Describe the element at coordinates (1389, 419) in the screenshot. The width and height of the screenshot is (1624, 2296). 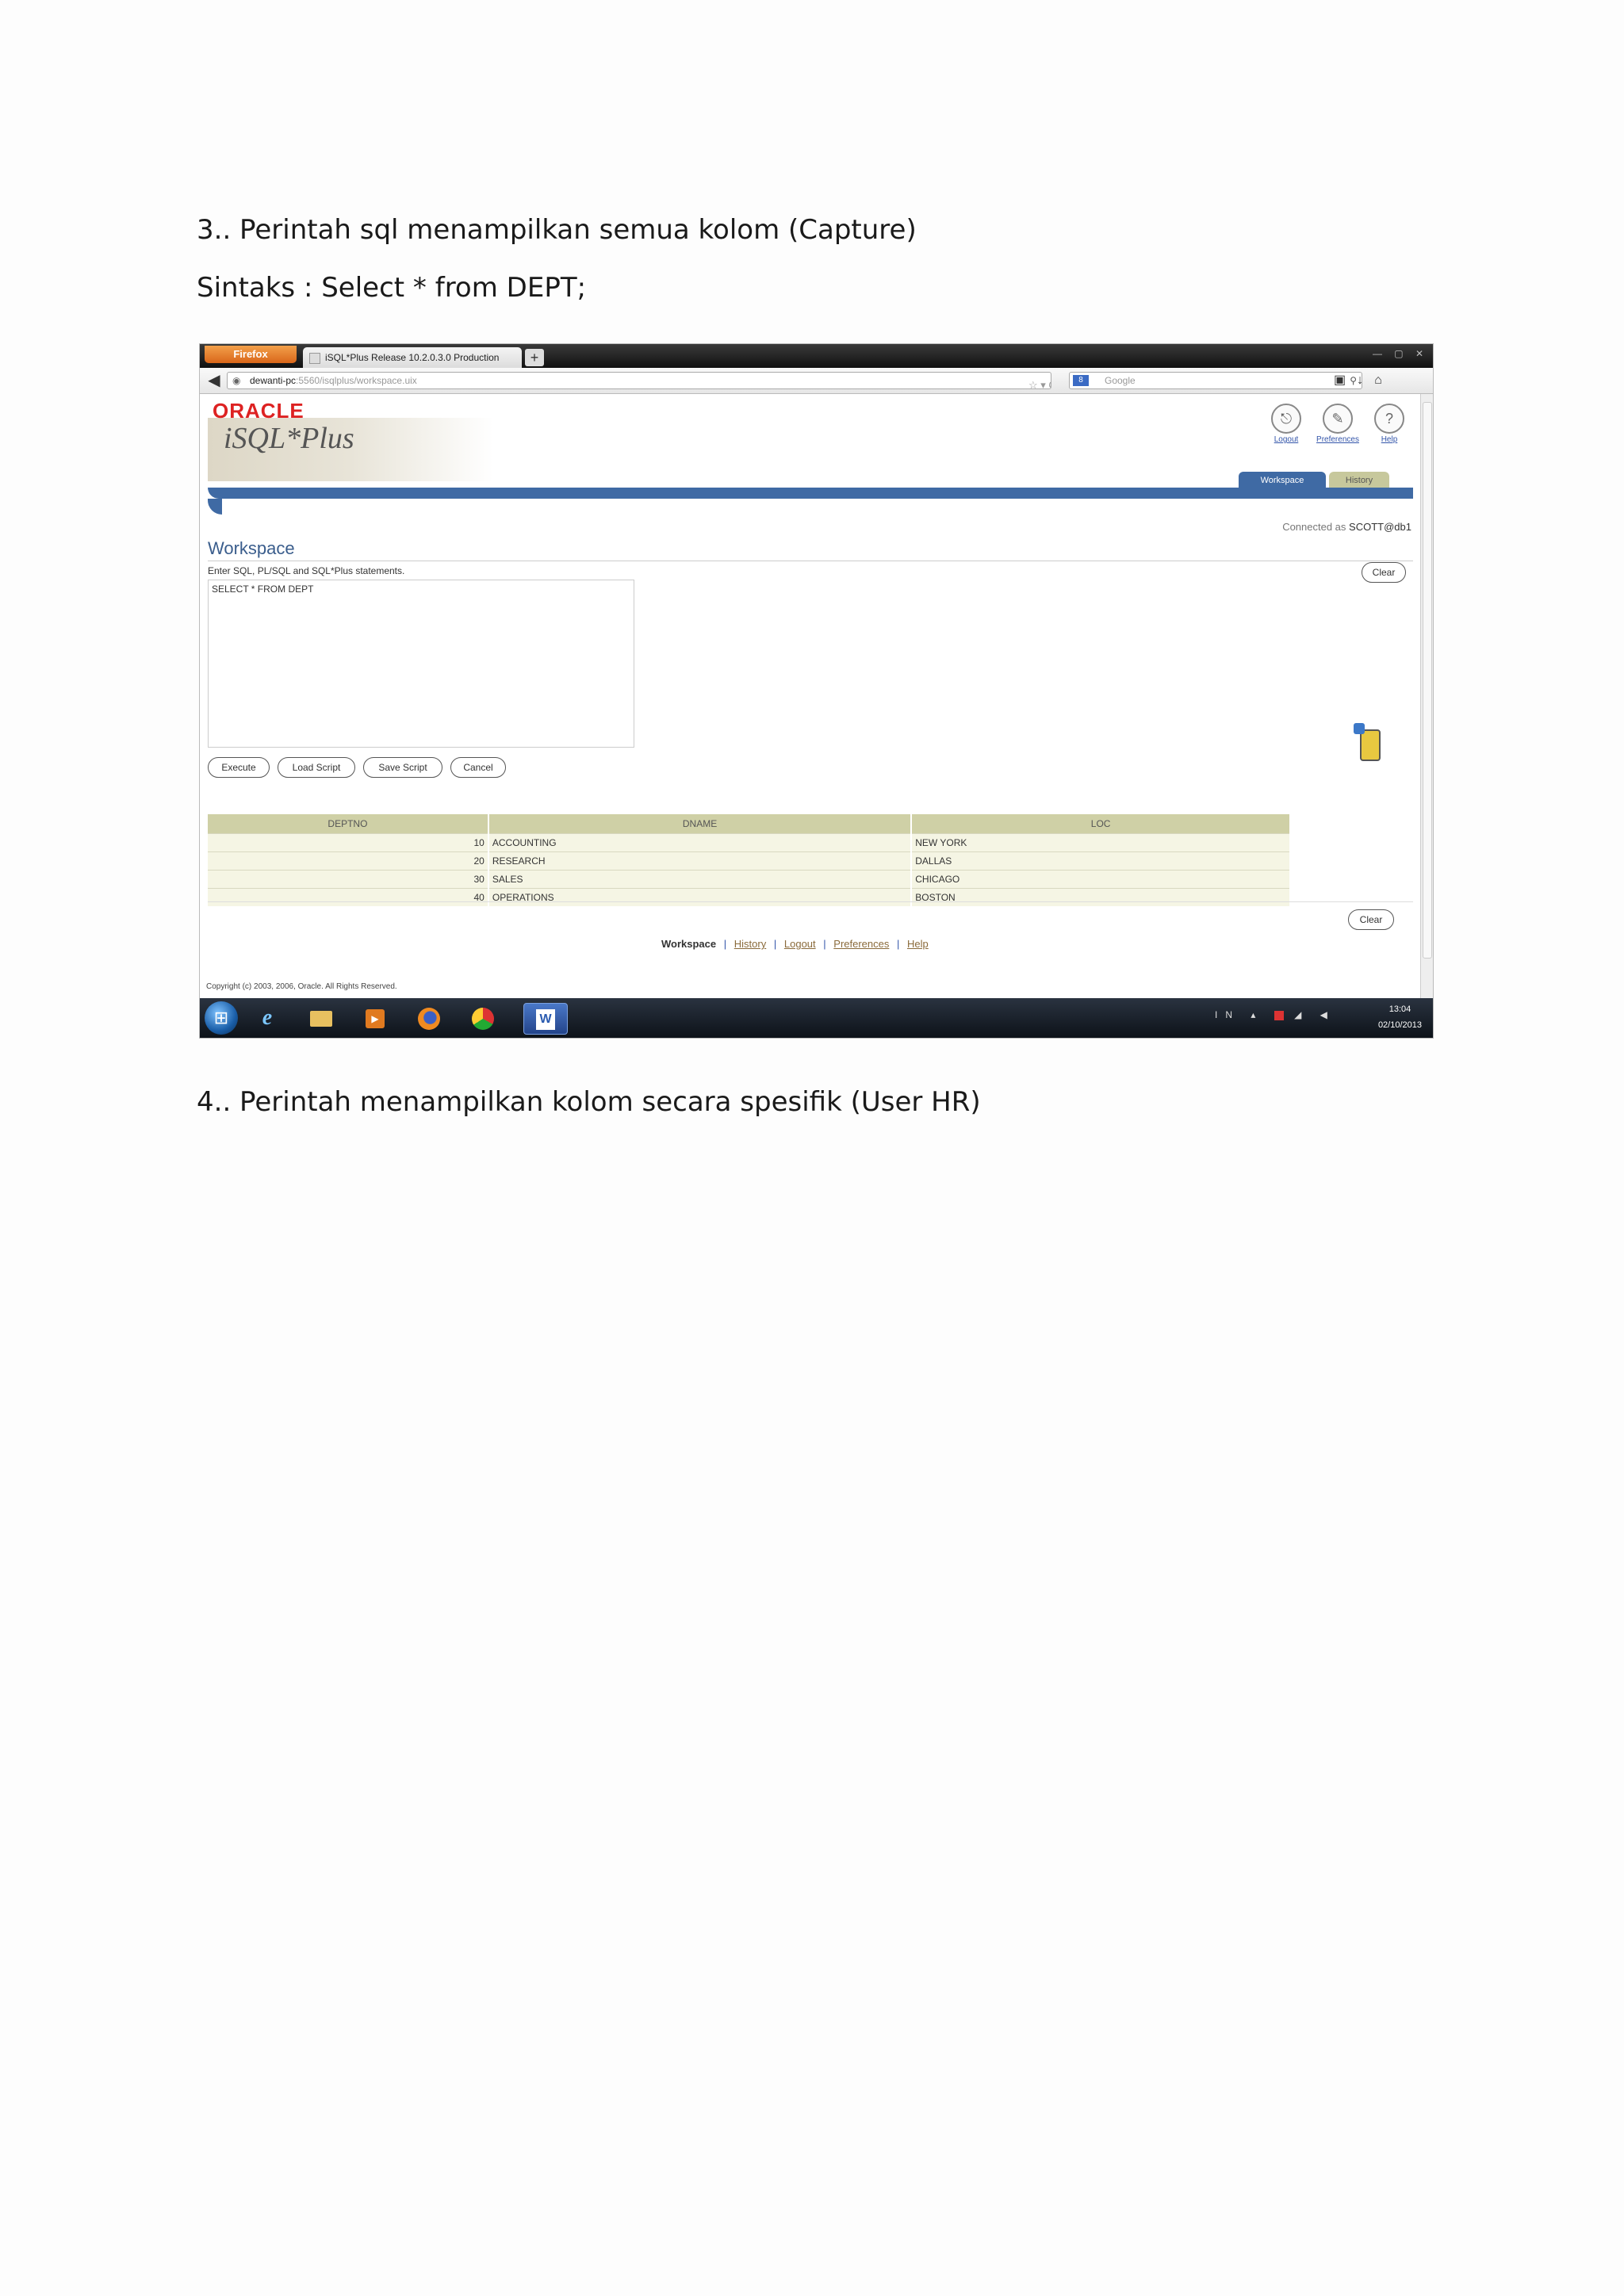
I see `help-icon: ?` at that location.